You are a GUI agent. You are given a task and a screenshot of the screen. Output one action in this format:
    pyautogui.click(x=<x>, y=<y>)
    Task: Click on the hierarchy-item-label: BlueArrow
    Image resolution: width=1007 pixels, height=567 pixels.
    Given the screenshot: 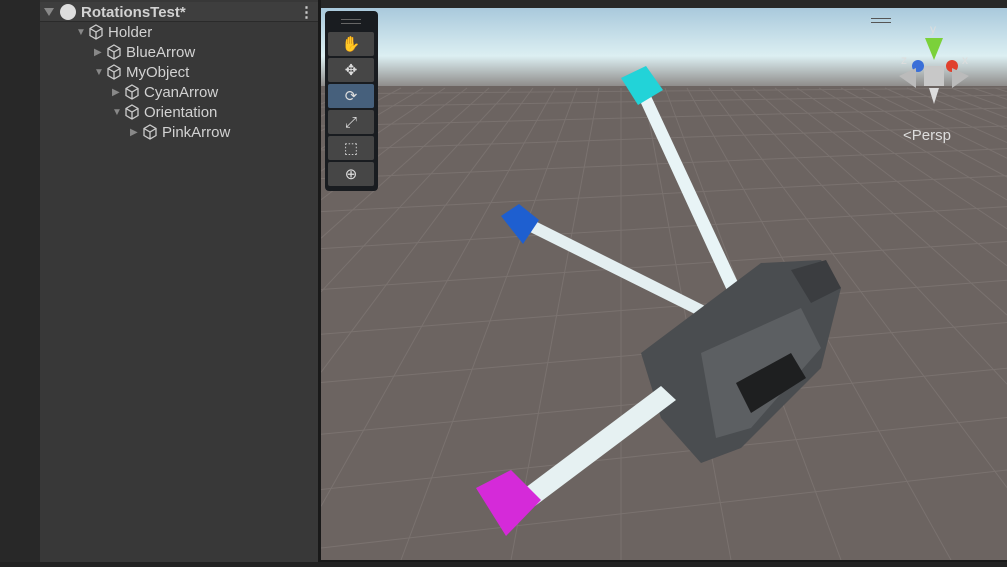 What is the action you would take?
    pyautogui.click(x=161, y=52)
    